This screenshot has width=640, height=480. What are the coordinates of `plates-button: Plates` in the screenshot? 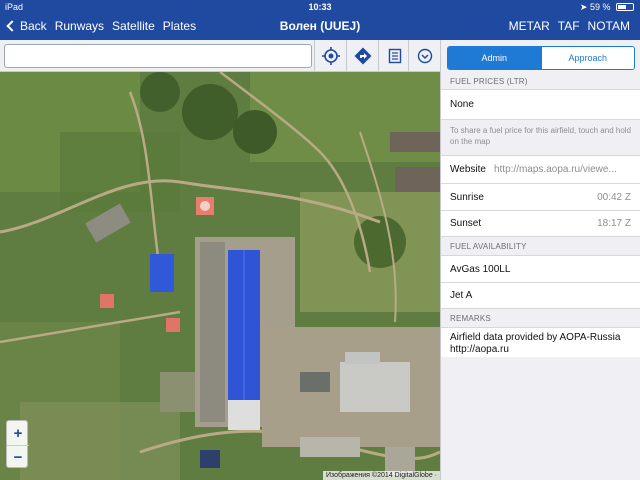 It's located at (179, 26).